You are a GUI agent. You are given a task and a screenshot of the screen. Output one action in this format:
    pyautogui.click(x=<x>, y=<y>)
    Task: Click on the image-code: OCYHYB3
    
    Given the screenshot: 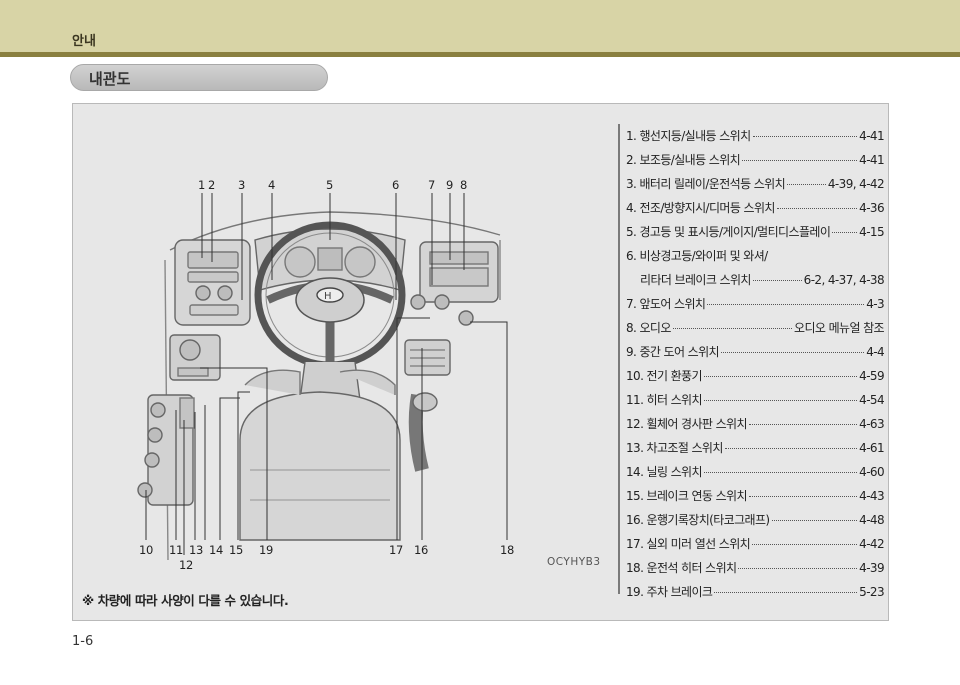 What is the action you would take?
    pyautogui.click(x=574, y=562)
    